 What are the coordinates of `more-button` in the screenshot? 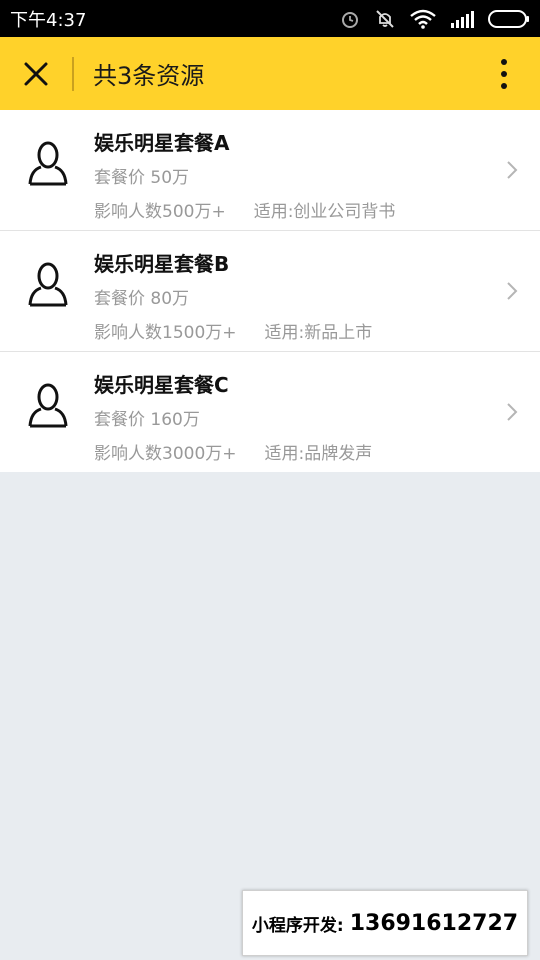 It's located at (504, 73).